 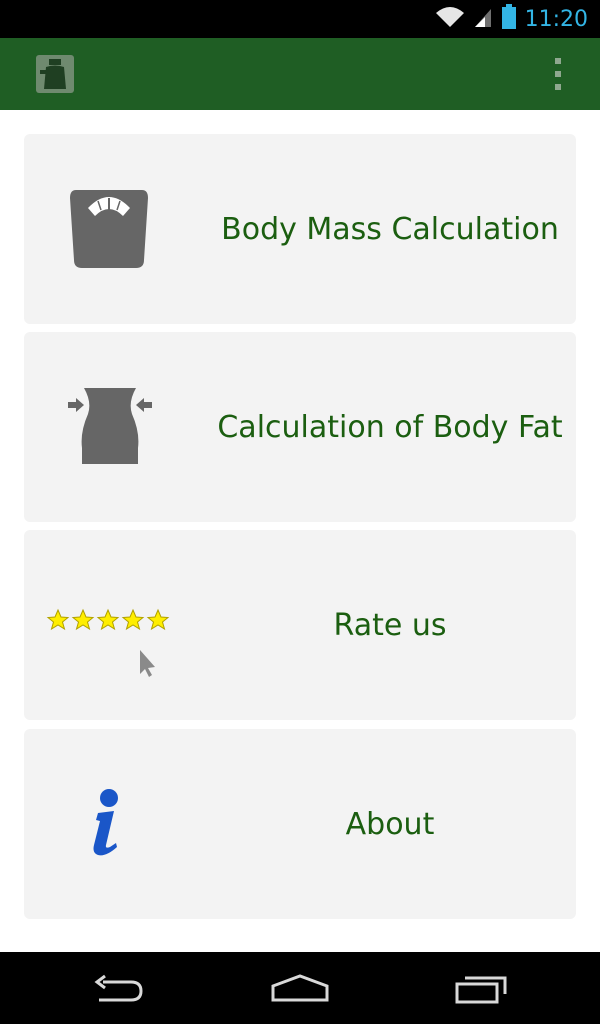 I want to click on status-clock: 11:20, so click(x=556, y=19).